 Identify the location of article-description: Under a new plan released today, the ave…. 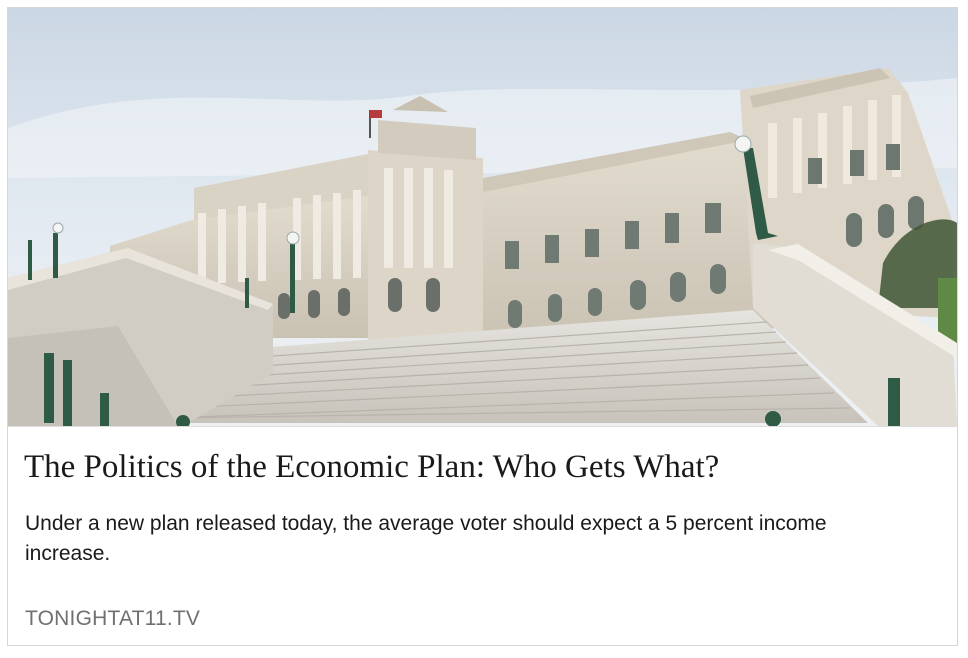
(426, 538).